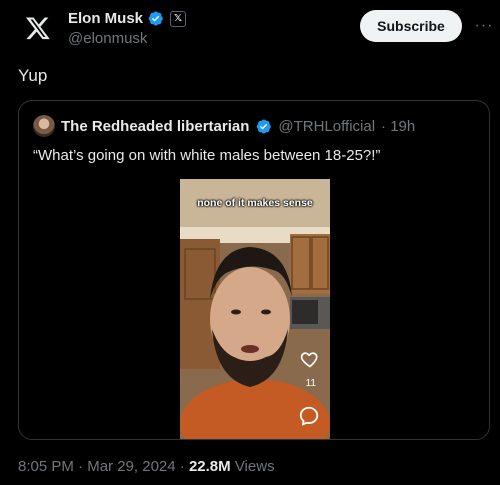 The height and width of the screenshot is (485, 500). I want to click on tweet-meta: 8:05 PM · Mar 29, 2024 · 22.8M Views, so click(146, 466).